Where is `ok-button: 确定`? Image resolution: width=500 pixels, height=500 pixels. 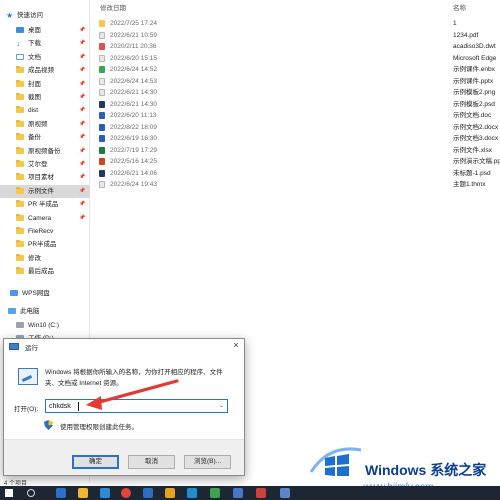 ok-button: 确定 is located at coordinates (95, 462).